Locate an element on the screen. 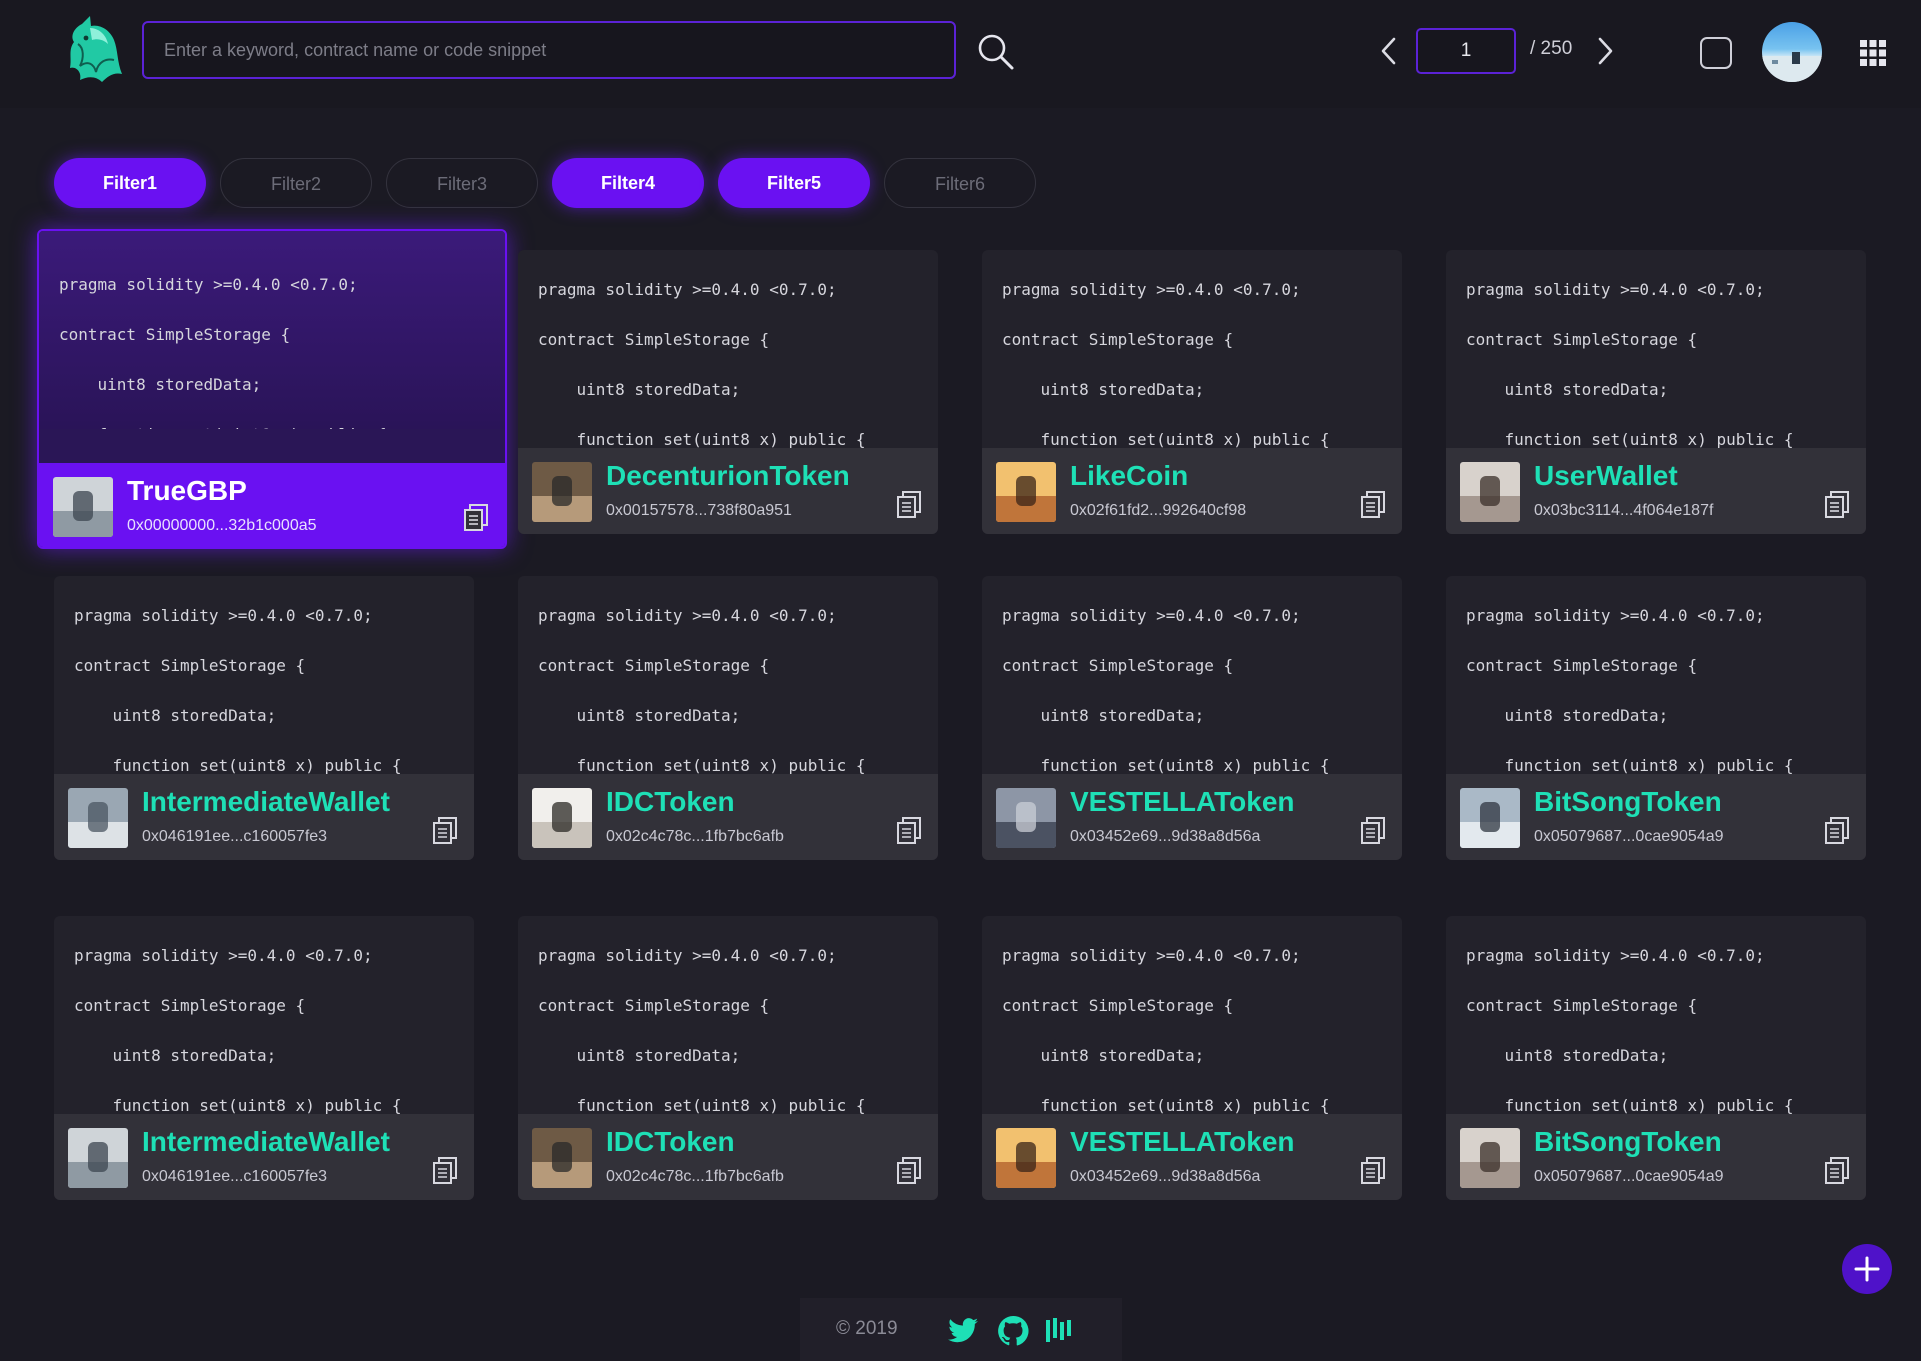  filter-chip-6: Filter6 is located at coordinates (960, 183).